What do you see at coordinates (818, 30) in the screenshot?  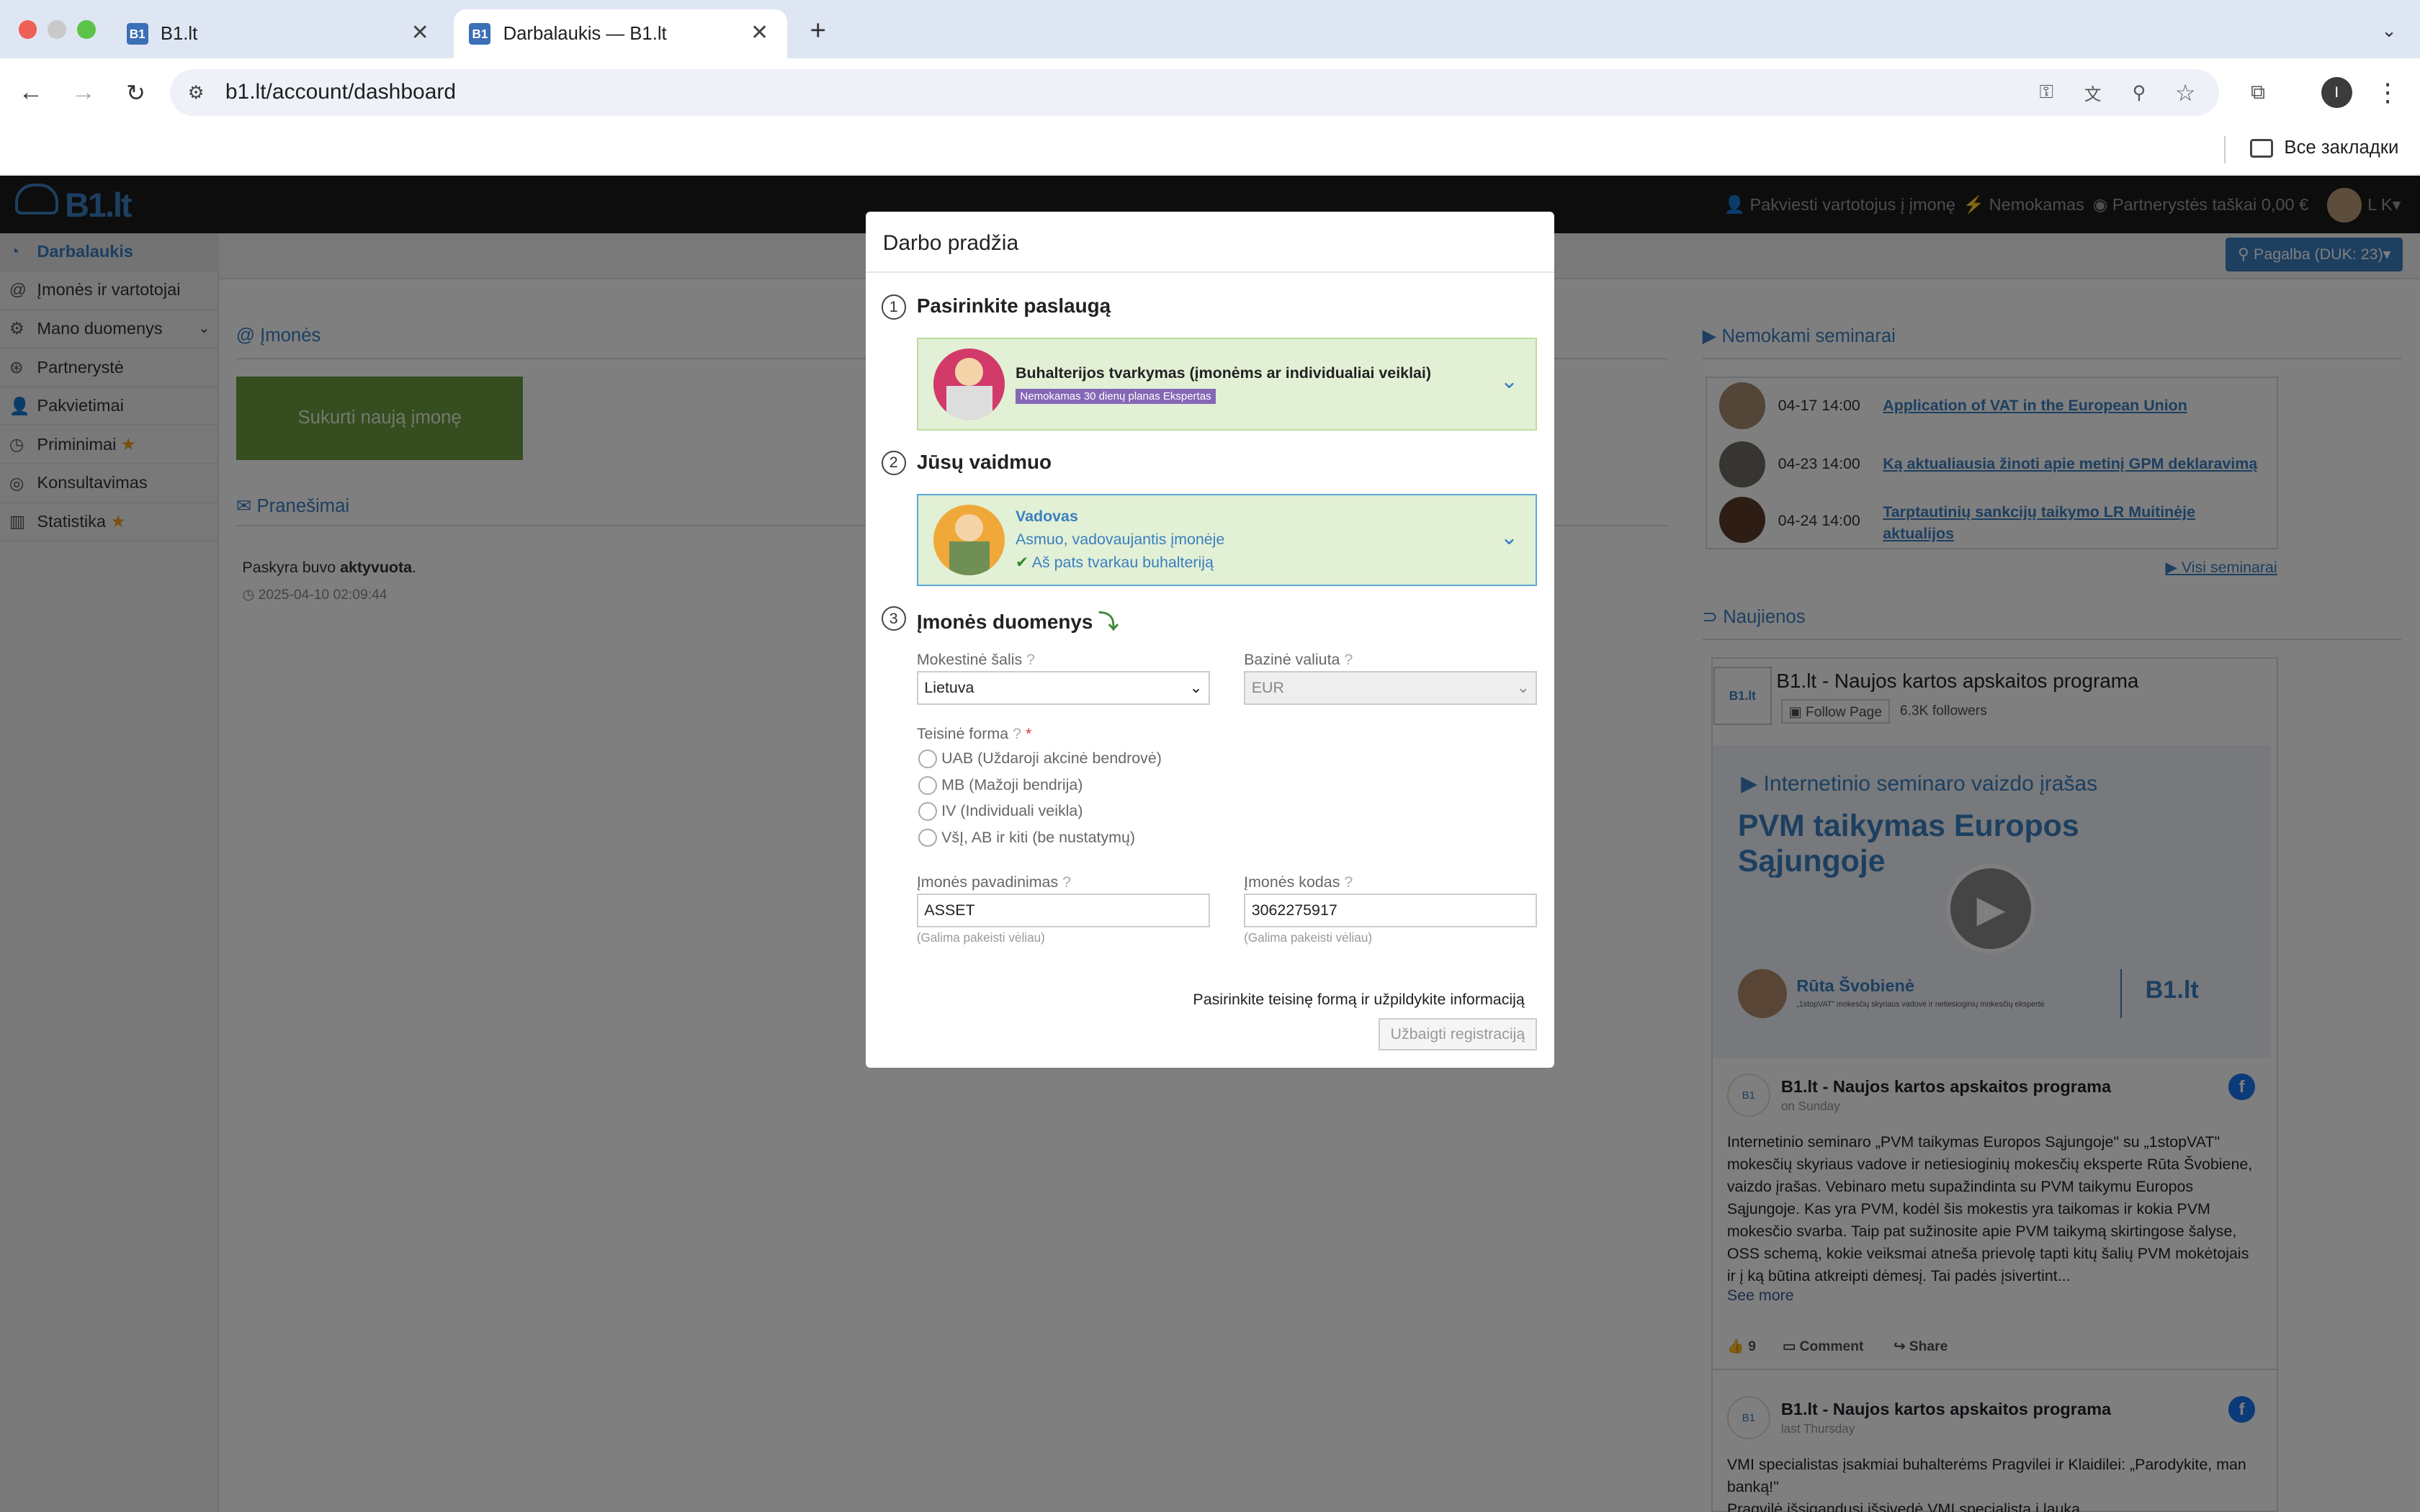 I see `new-tab-icon: +` at bounding box center [818, 30].